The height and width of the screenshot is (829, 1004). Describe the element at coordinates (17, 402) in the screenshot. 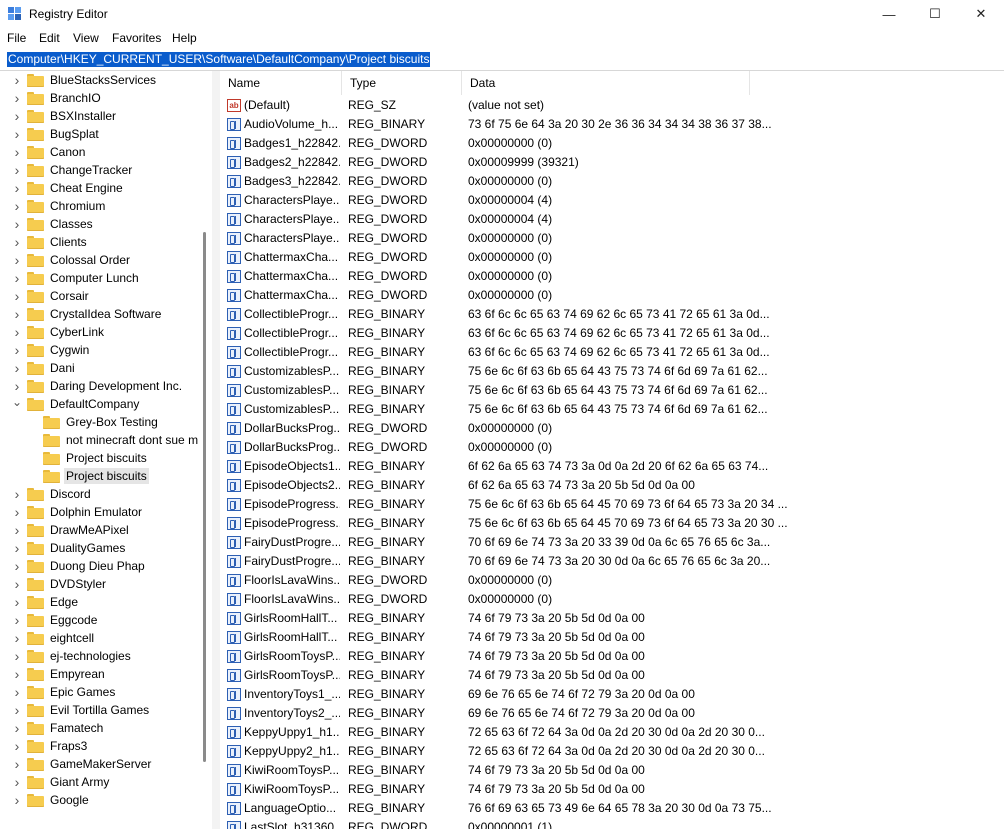

I see `chevron-down-icon: ⌄` at that location.